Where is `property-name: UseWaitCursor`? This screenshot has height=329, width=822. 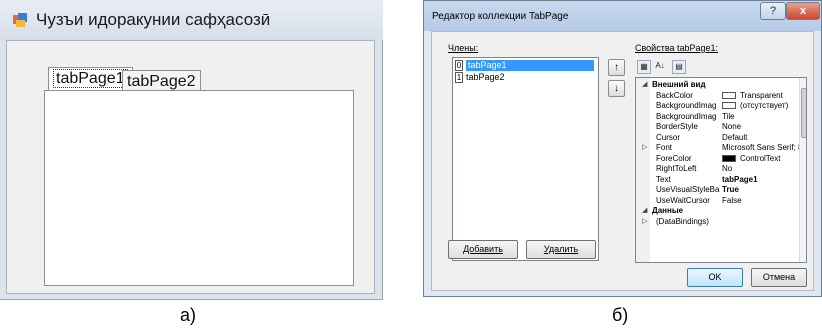 property-name: UseWaitCursor is located at coordinates (683, 200).